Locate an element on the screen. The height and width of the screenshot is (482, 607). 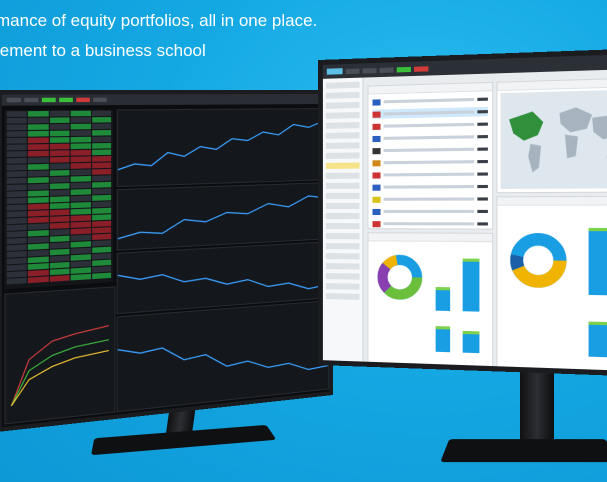
row-value is located at coordinates (482, 174).